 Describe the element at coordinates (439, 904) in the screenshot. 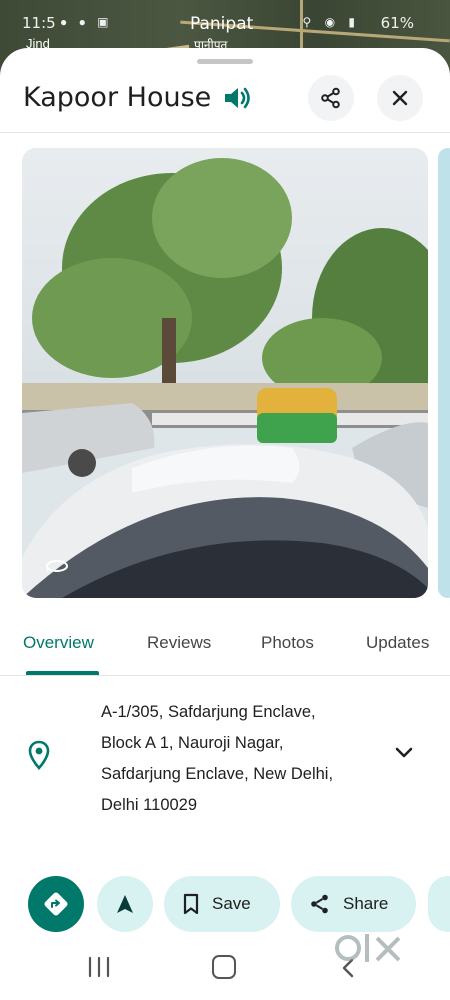

I see `more-actions-button` at that location.